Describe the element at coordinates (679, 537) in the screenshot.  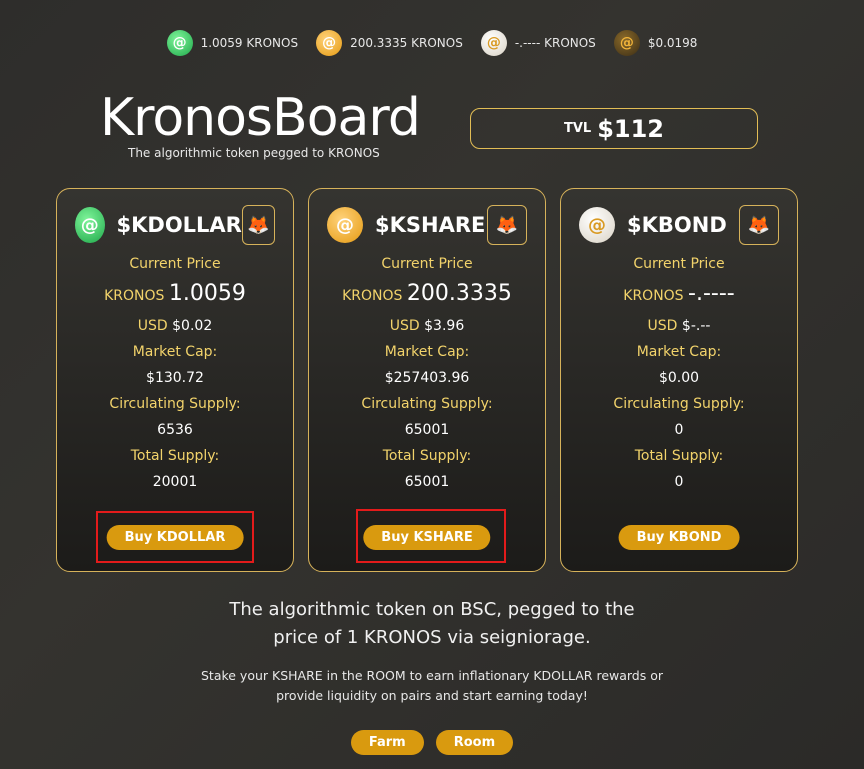
I see `buy-kbond-button: Buy KBOND` at that location.